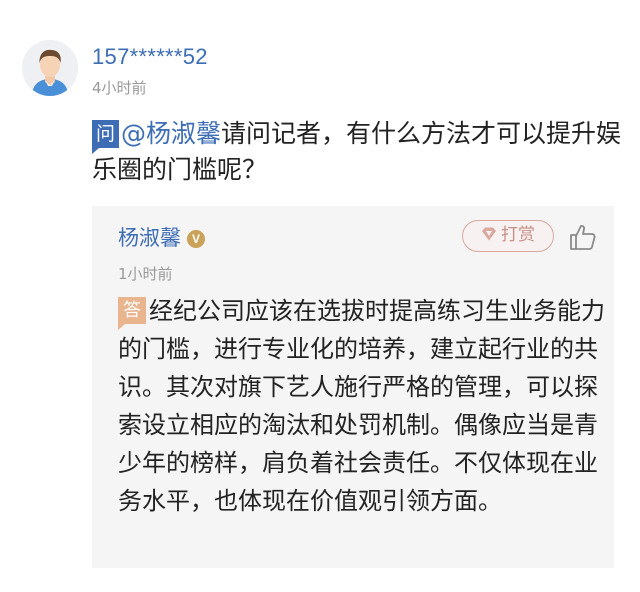 The height and width of the screenshot is (592, 640). I want to click on post-timestamp: 4小时前, so click(119, 88).